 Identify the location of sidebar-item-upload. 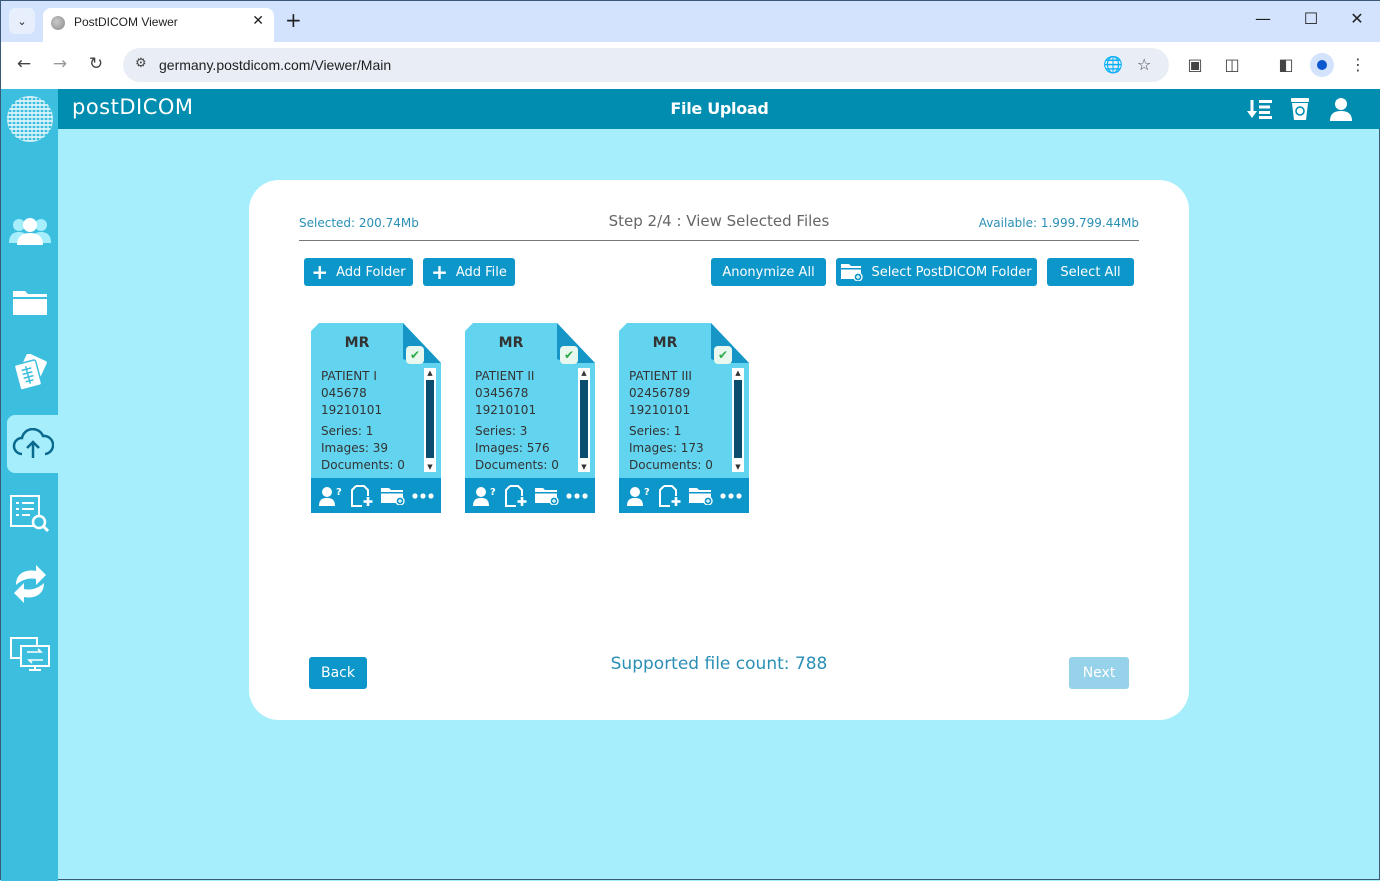
(32, 444).